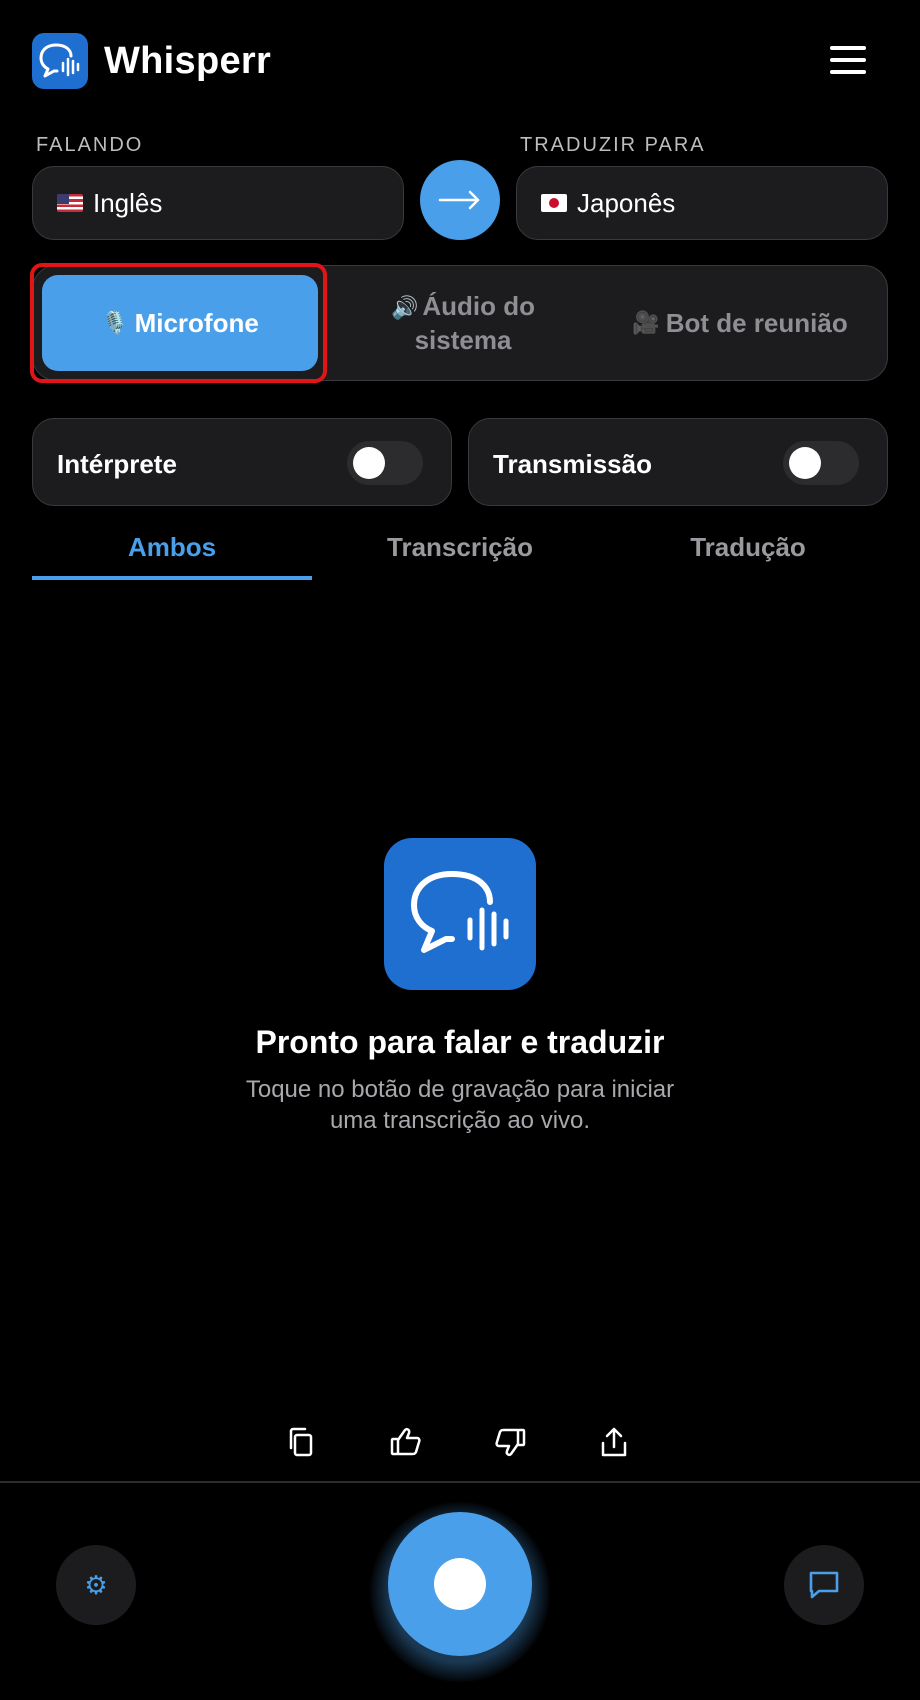 The image size is (920, 1700). Describe the element at coordinates (90, 145) in the screenshot. I see `source-language-label: FALANDO` at that location.